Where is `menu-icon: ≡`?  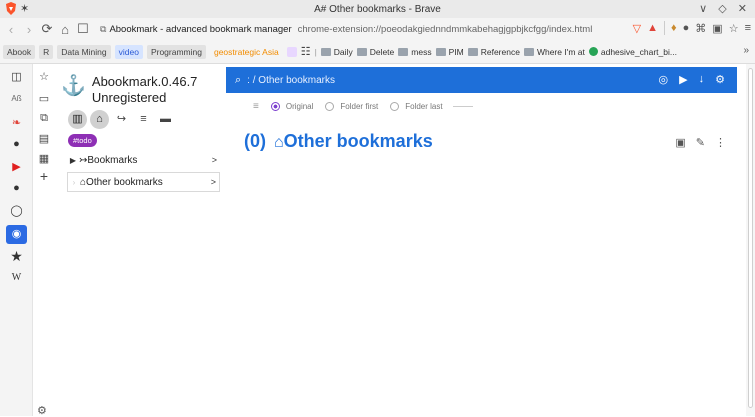
menu-icon: ≡ is located at coordinates (748, 28).